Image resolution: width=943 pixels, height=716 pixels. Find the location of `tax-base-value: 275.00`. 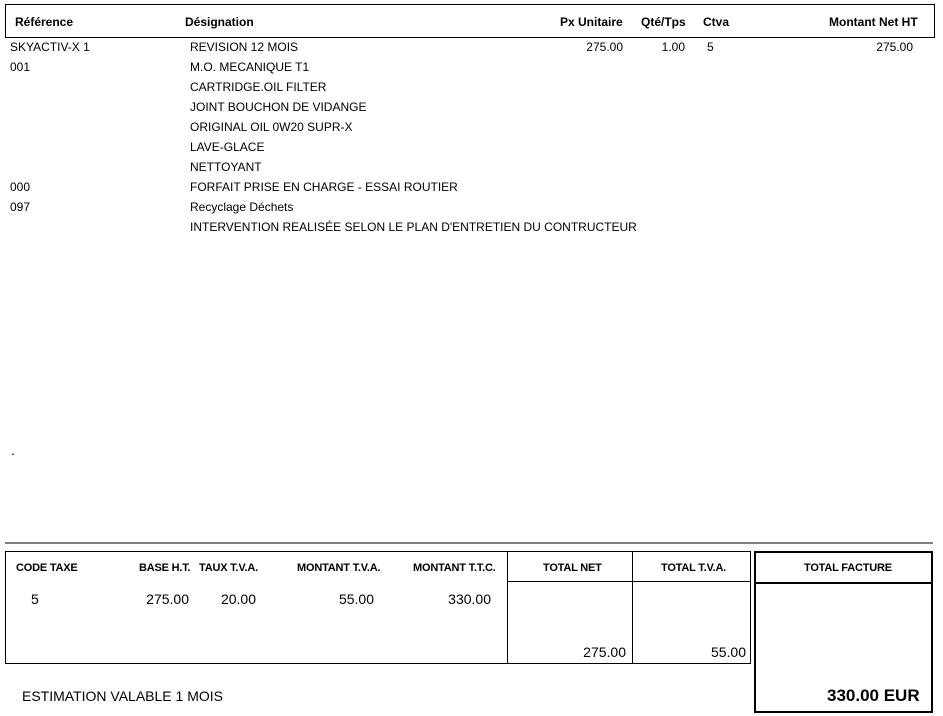

tax-base-value: 275.00 is located at coordinates (167, 599).